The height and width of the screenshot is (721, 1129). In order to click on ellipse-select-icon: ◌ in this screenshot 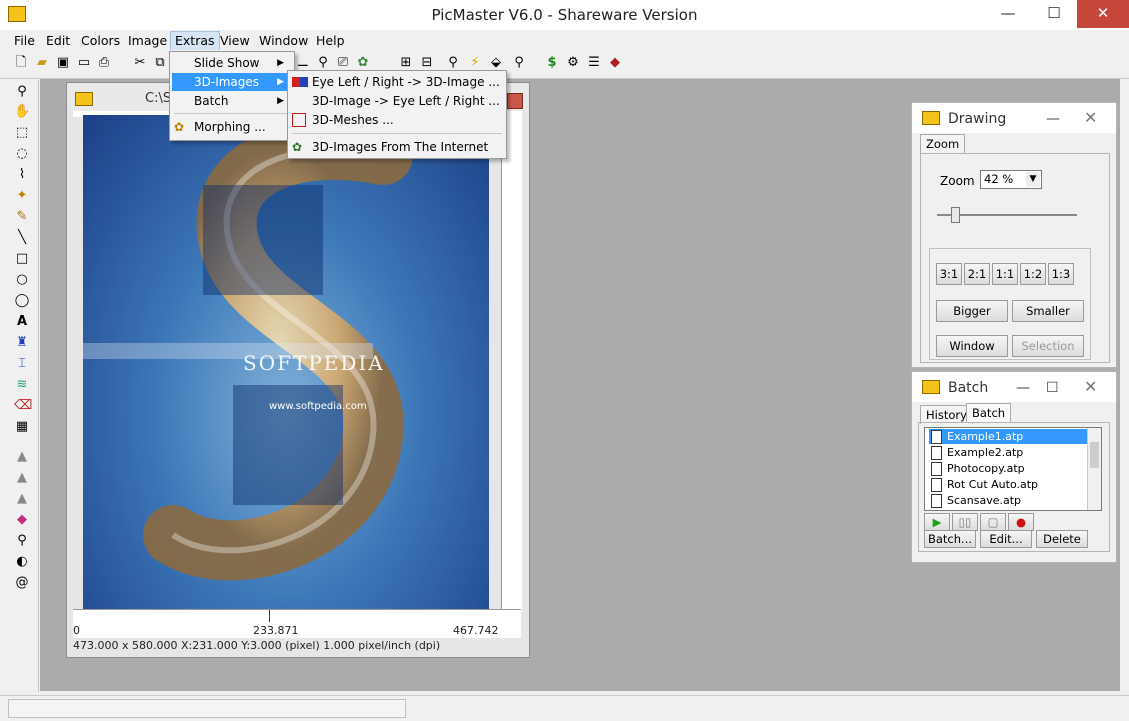, I will do `click(22, 154)`.